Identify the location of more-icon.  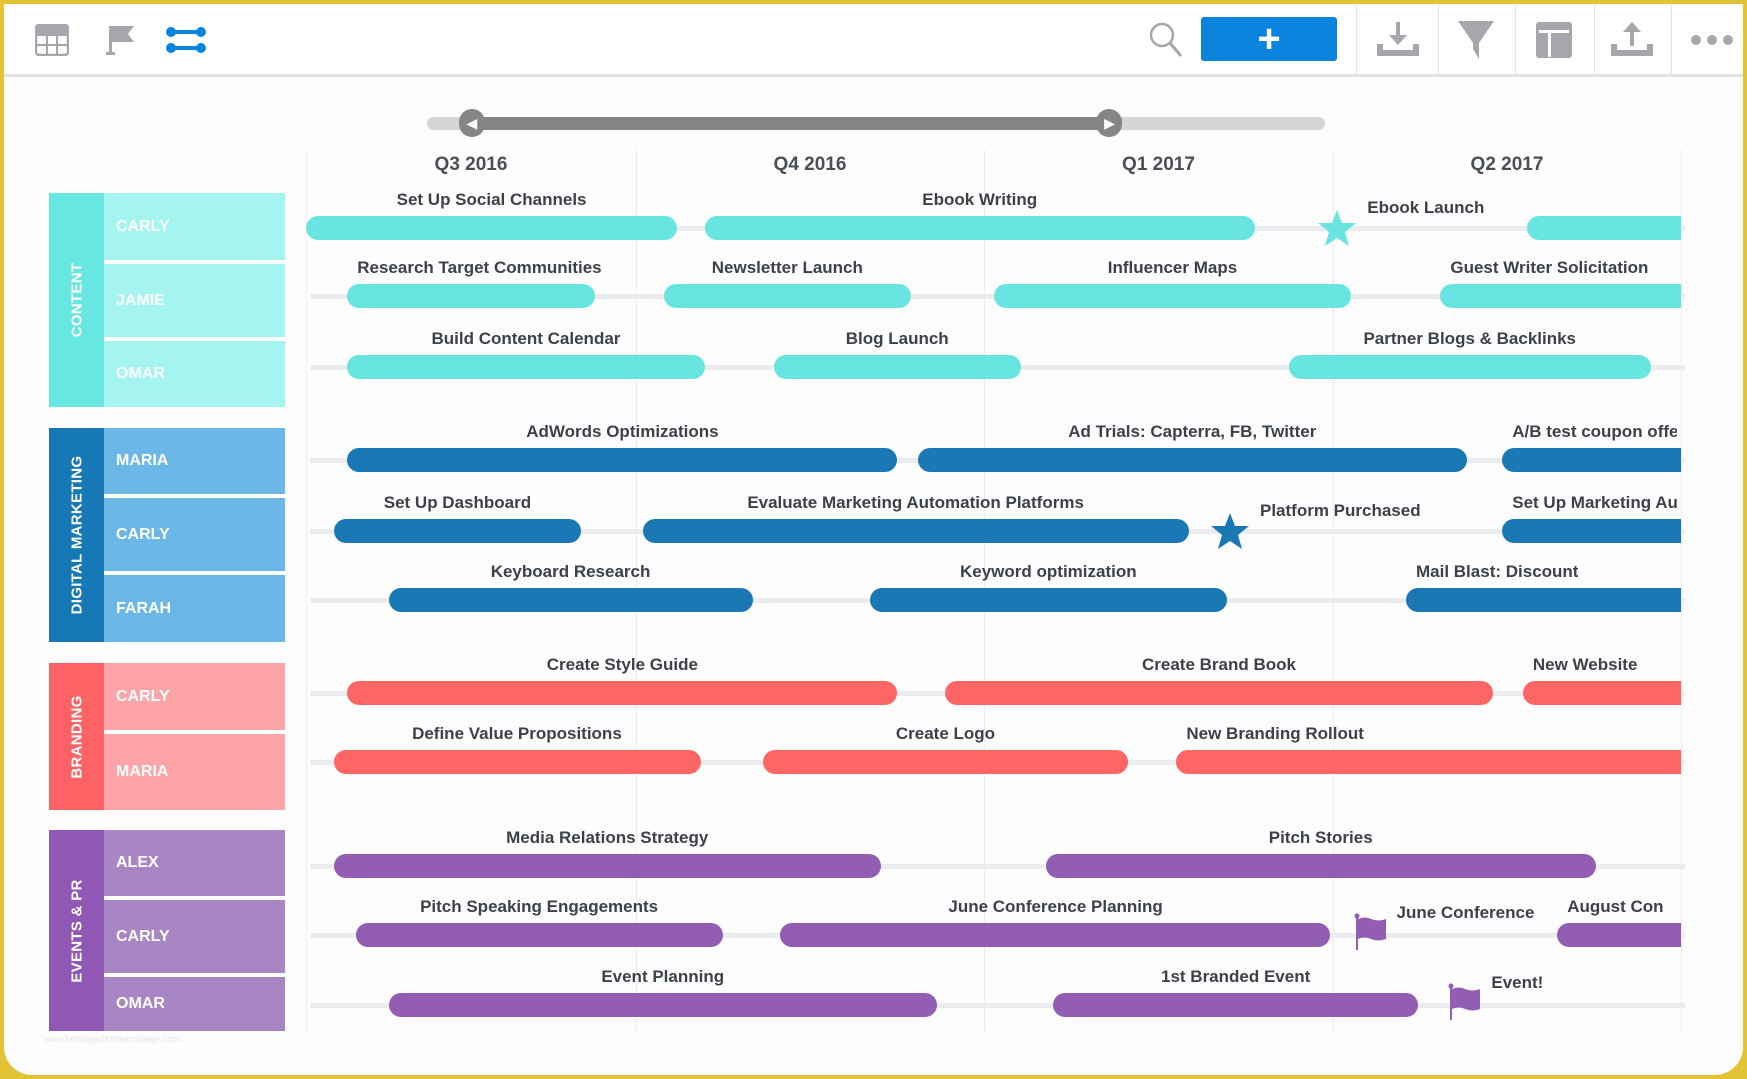
(1712, 40).